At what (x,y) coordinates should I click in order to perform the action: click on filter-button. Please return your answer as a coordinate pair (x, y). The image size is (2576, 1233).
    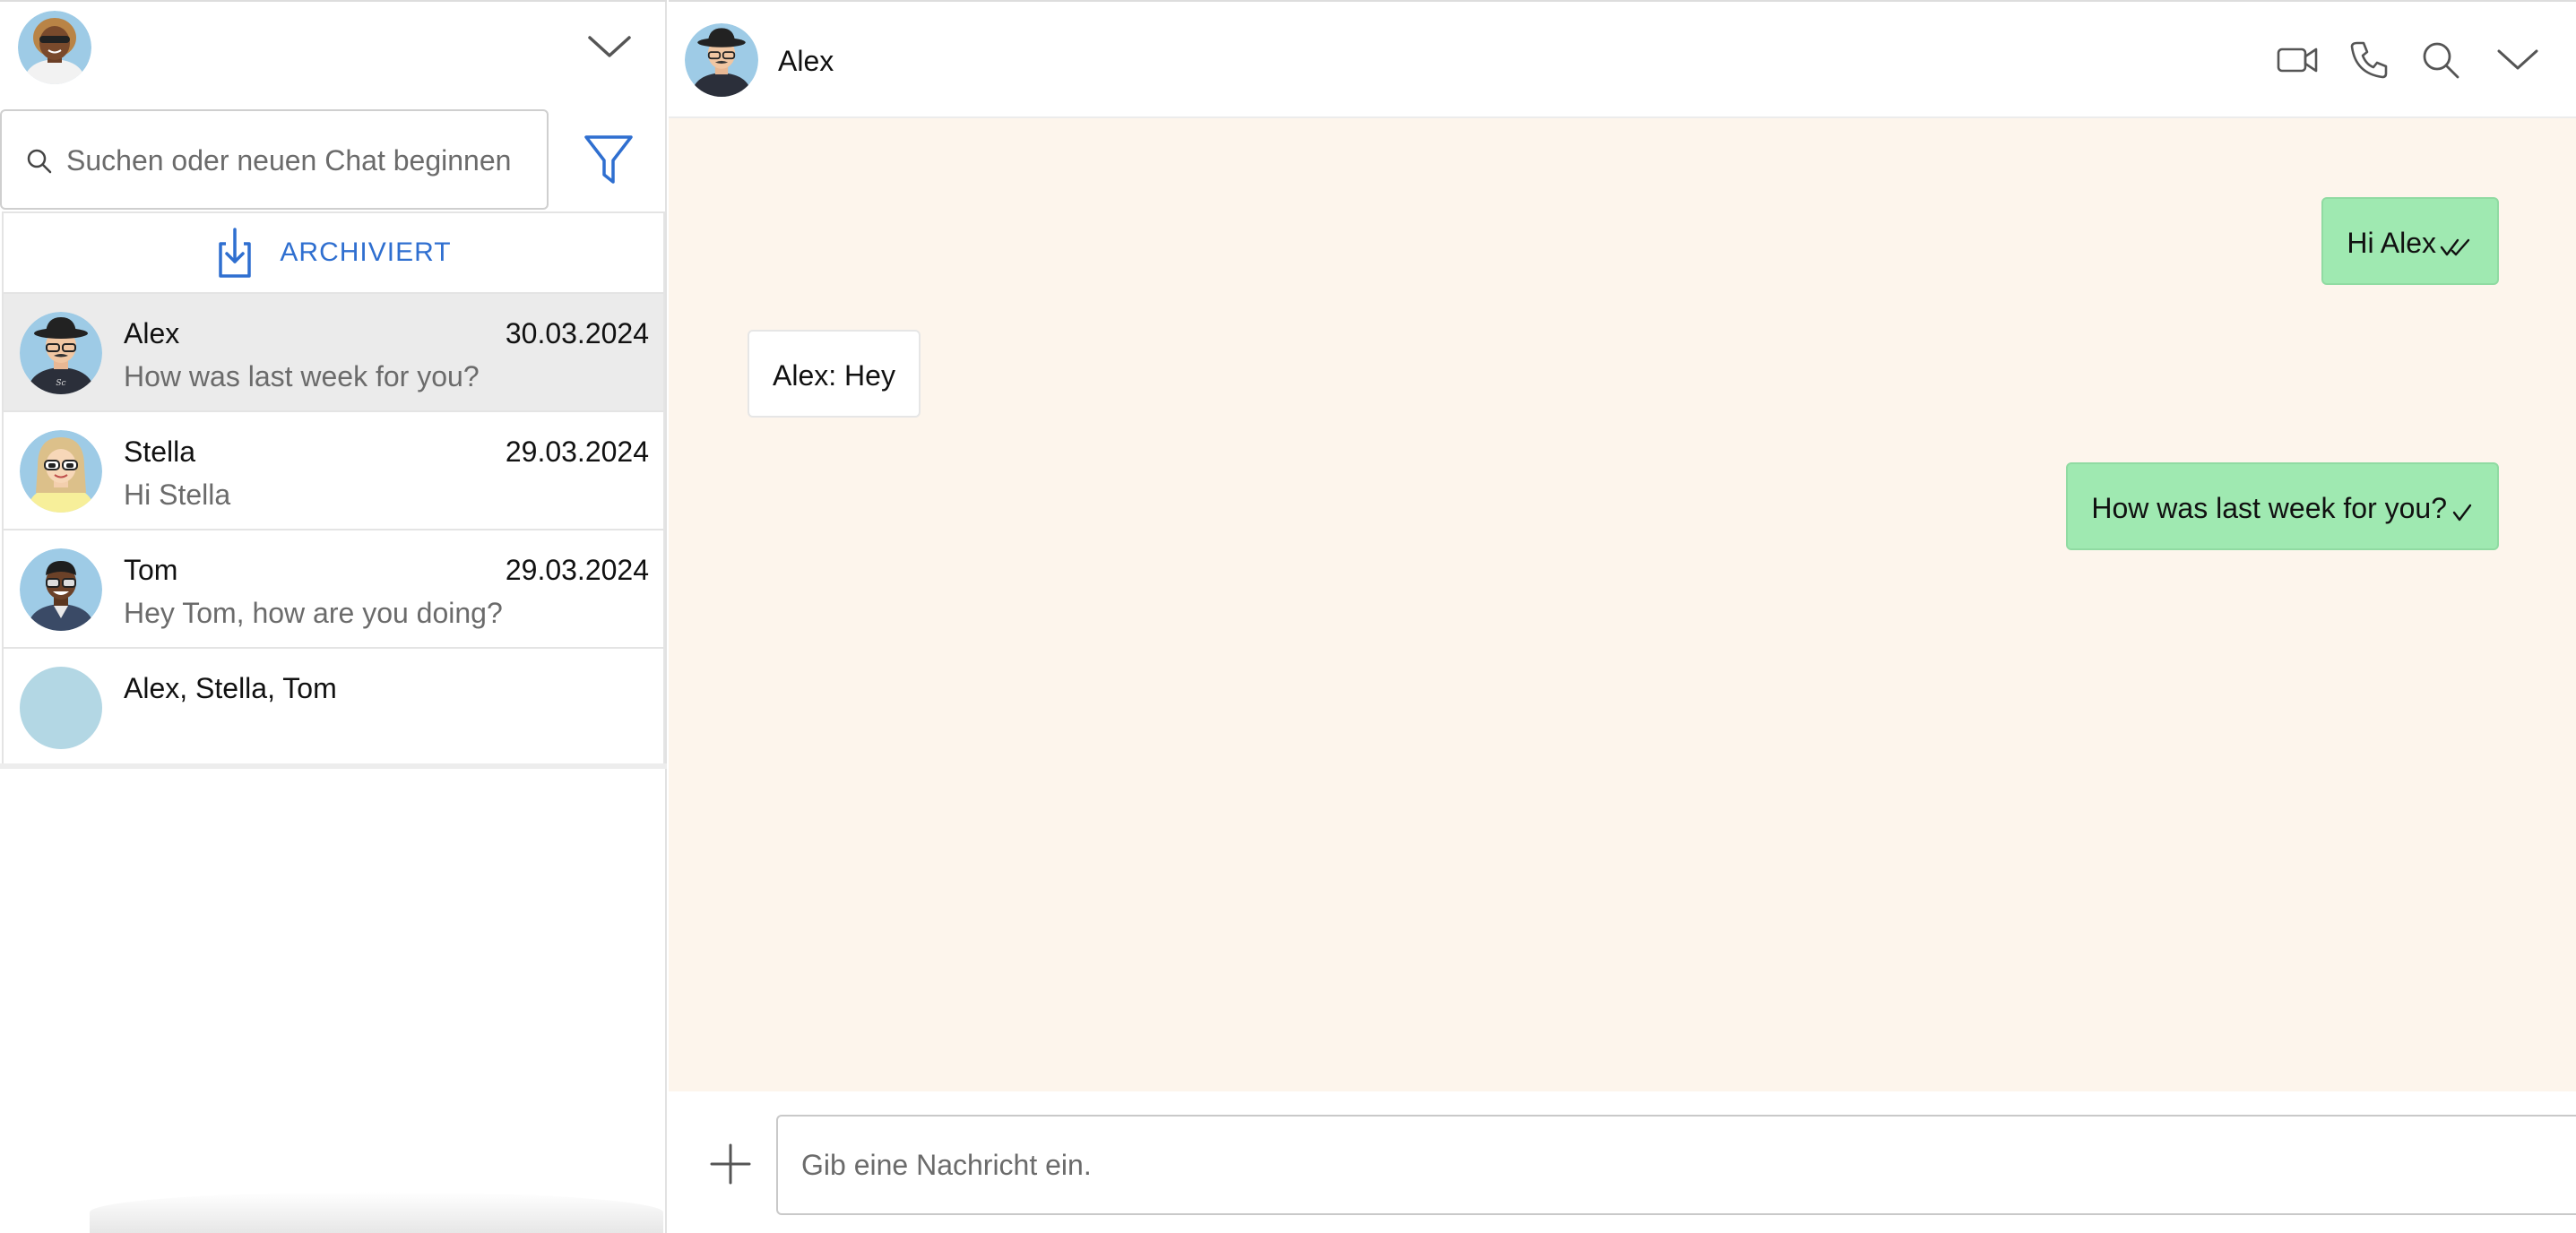
    Looking at the image, I should click on (608, 159).